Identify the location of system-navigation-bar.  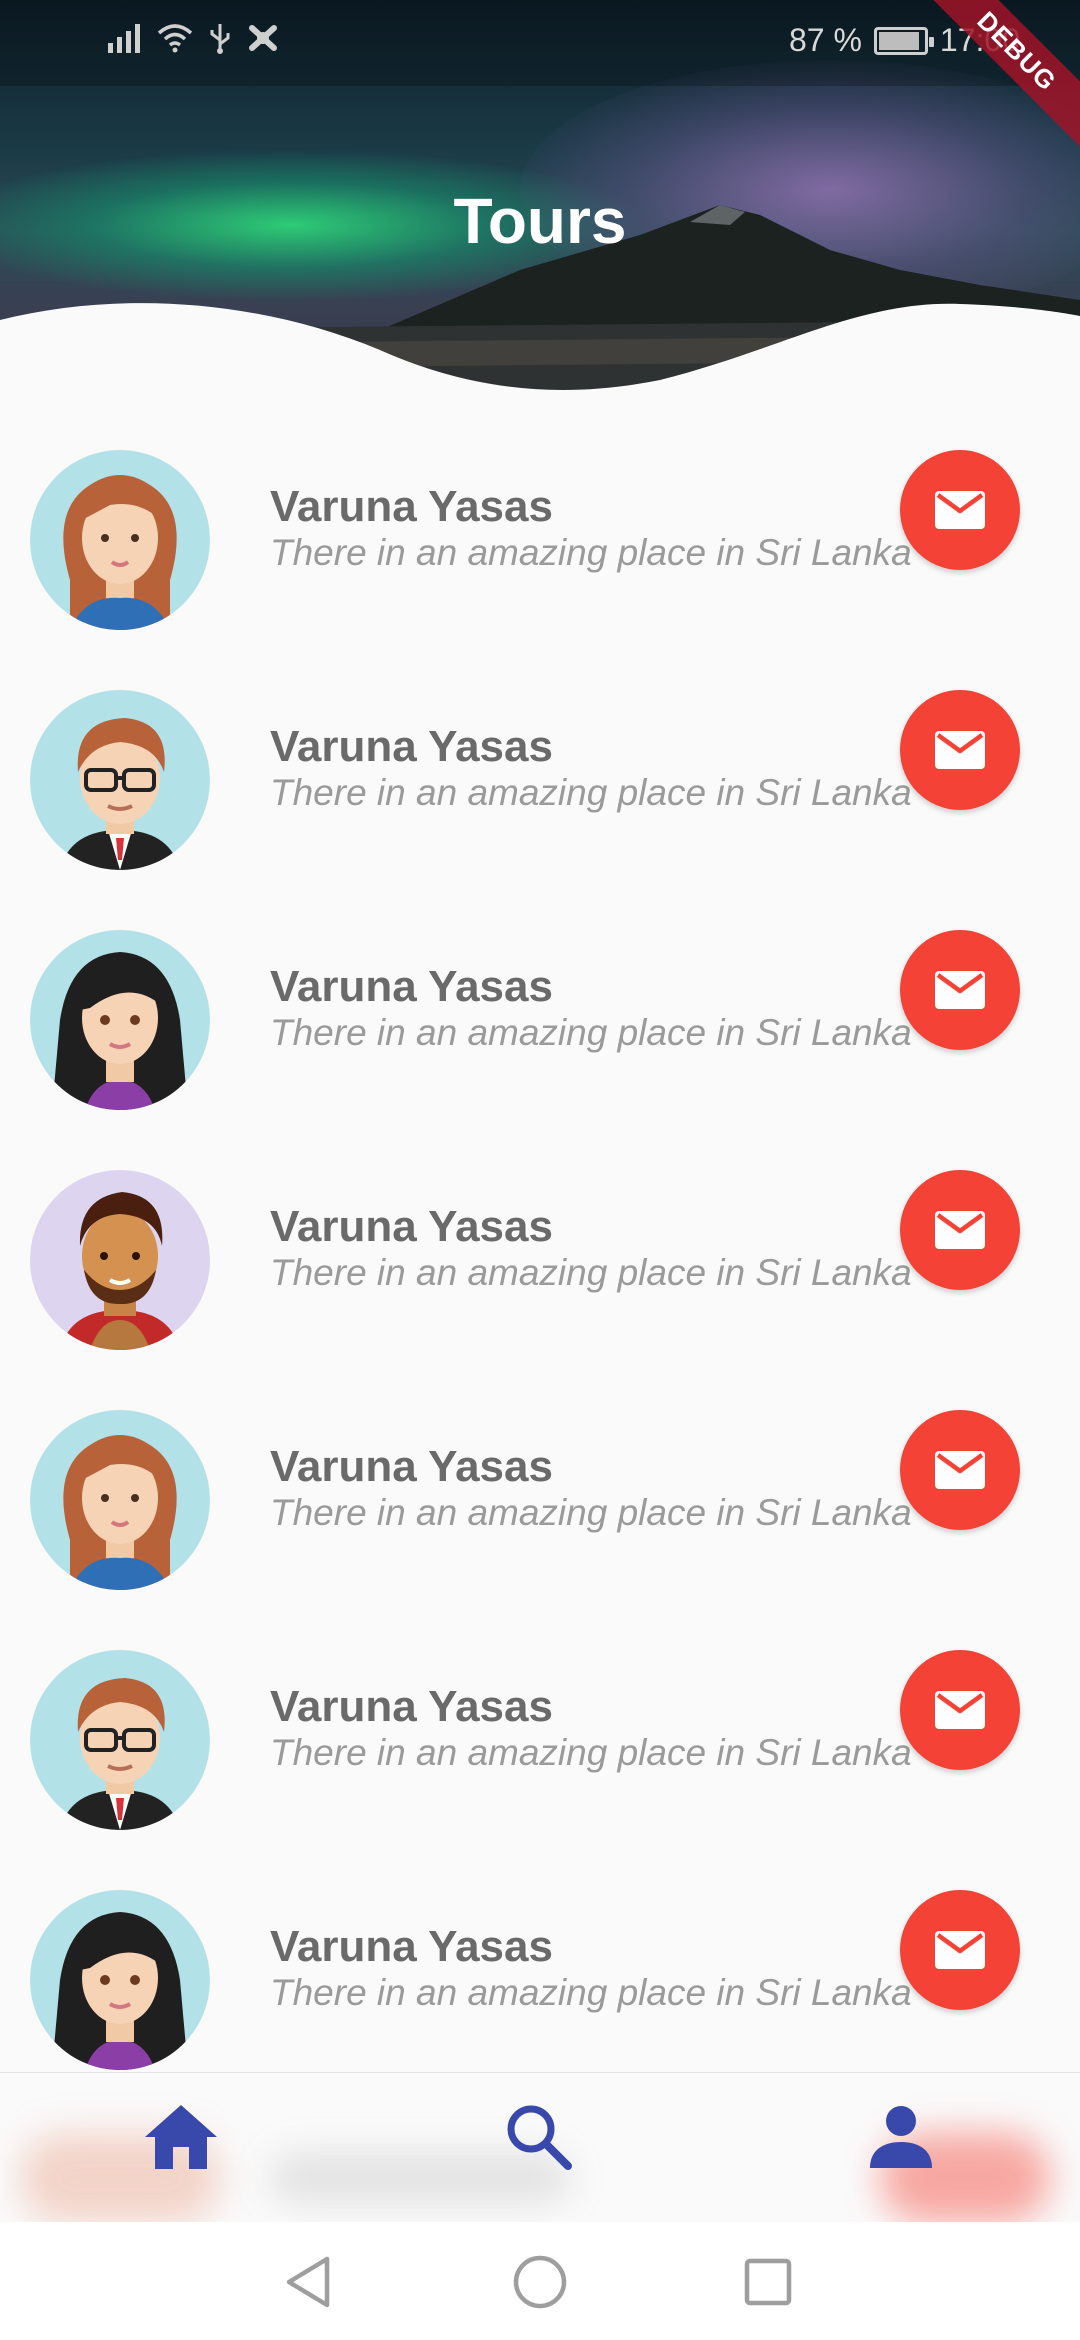
(540, 2281).